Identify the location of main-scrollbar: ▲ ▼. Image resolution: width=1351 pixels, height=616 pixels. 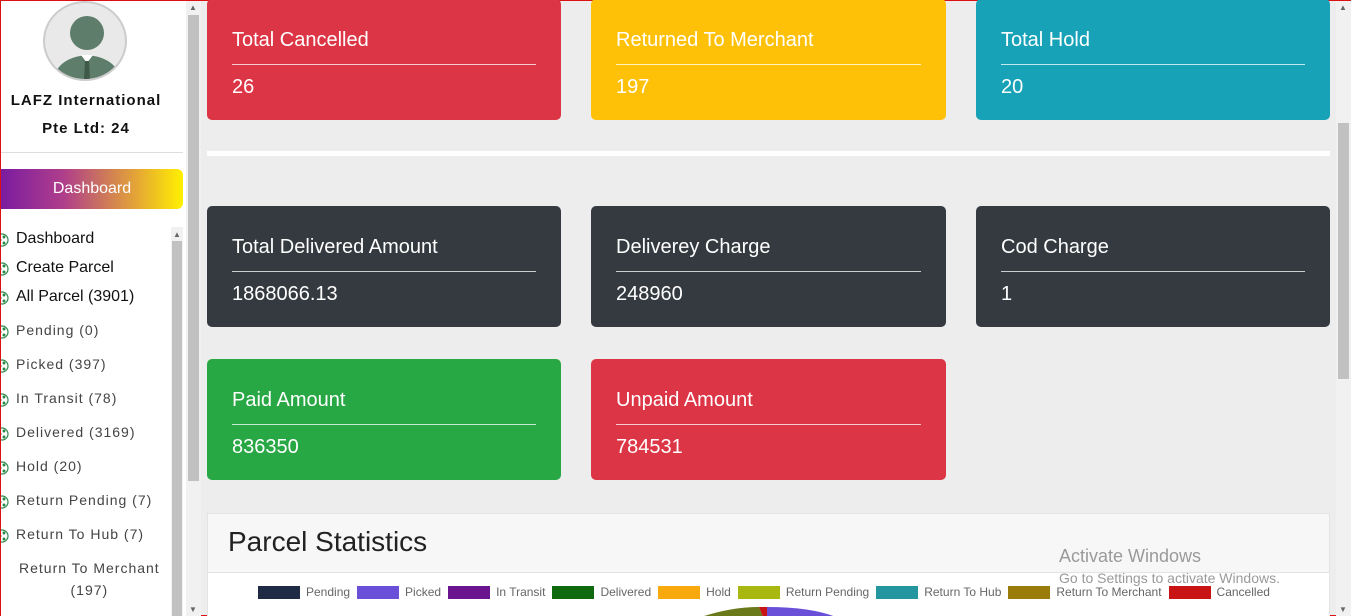
(1343, 308).